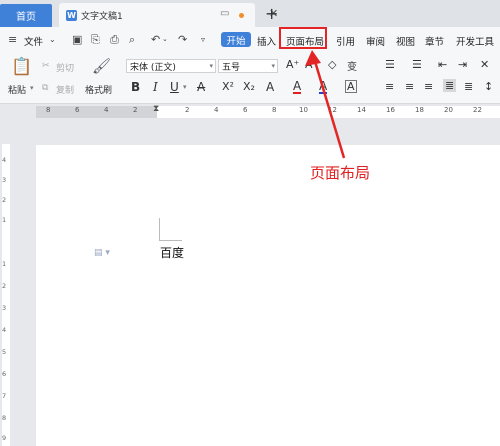  I want to click on menu-references: 引用, so click(345, 41).